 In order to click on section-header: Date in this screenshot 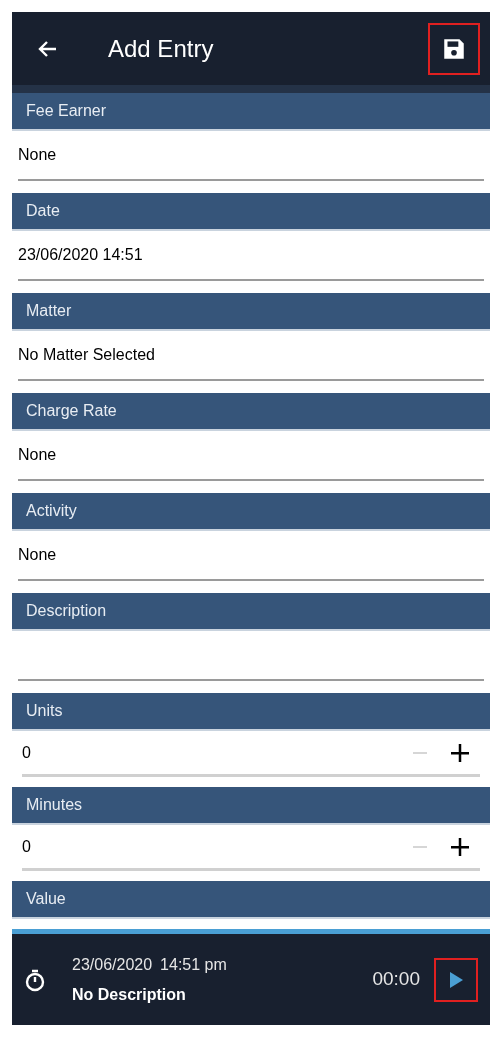, I will do `click(251, 212)`.